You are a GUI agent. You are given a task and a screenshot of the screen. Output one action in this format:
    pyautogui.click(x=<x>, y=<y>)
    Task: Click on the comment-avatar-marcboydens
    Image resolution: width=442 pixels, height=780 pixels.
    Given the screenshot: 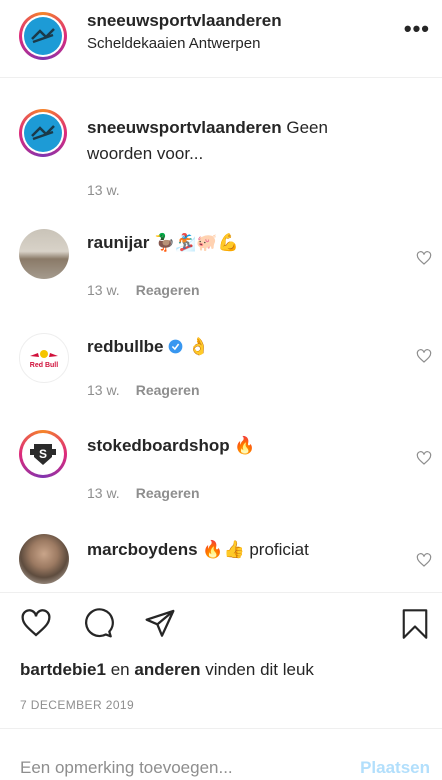 What is the action you would take?
    pyautogui.click(x=44, y=559)
    